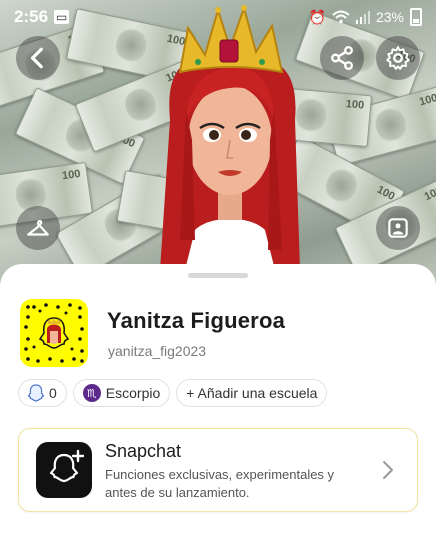  What do you see at coordinates (317, 16) in the screenshot?
I see `alarm-icon: ⏰` at bounding box center [317, 16].